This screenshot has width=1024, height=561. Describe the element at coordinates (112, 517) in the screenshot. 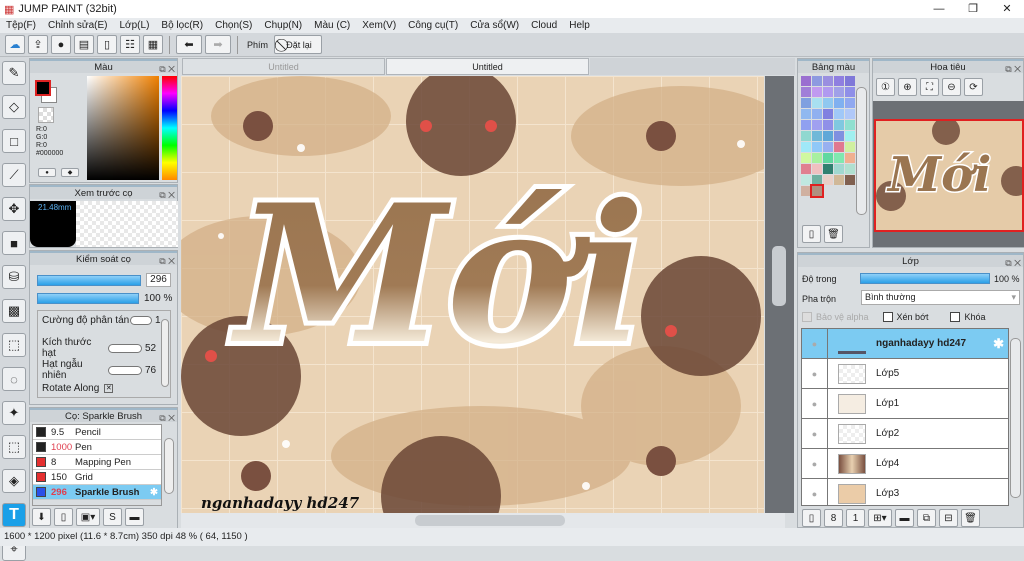

I see `brush-settings-icon: S` at that location.